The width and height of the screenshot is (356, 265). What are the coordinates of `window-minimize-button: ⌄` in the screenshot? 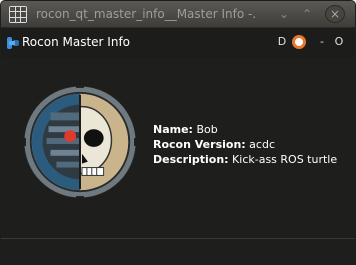 It's located at (284, 14).